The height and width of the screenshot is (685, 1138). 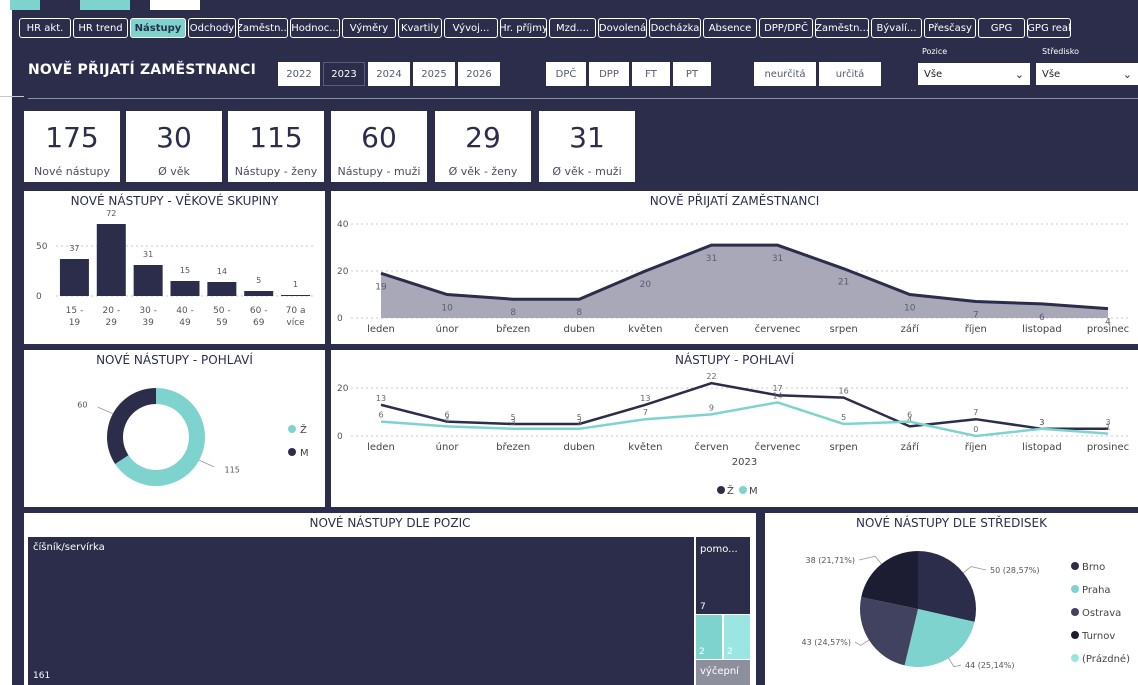 I want to click on x-tick-label: duben, so click(x=580, y=329).